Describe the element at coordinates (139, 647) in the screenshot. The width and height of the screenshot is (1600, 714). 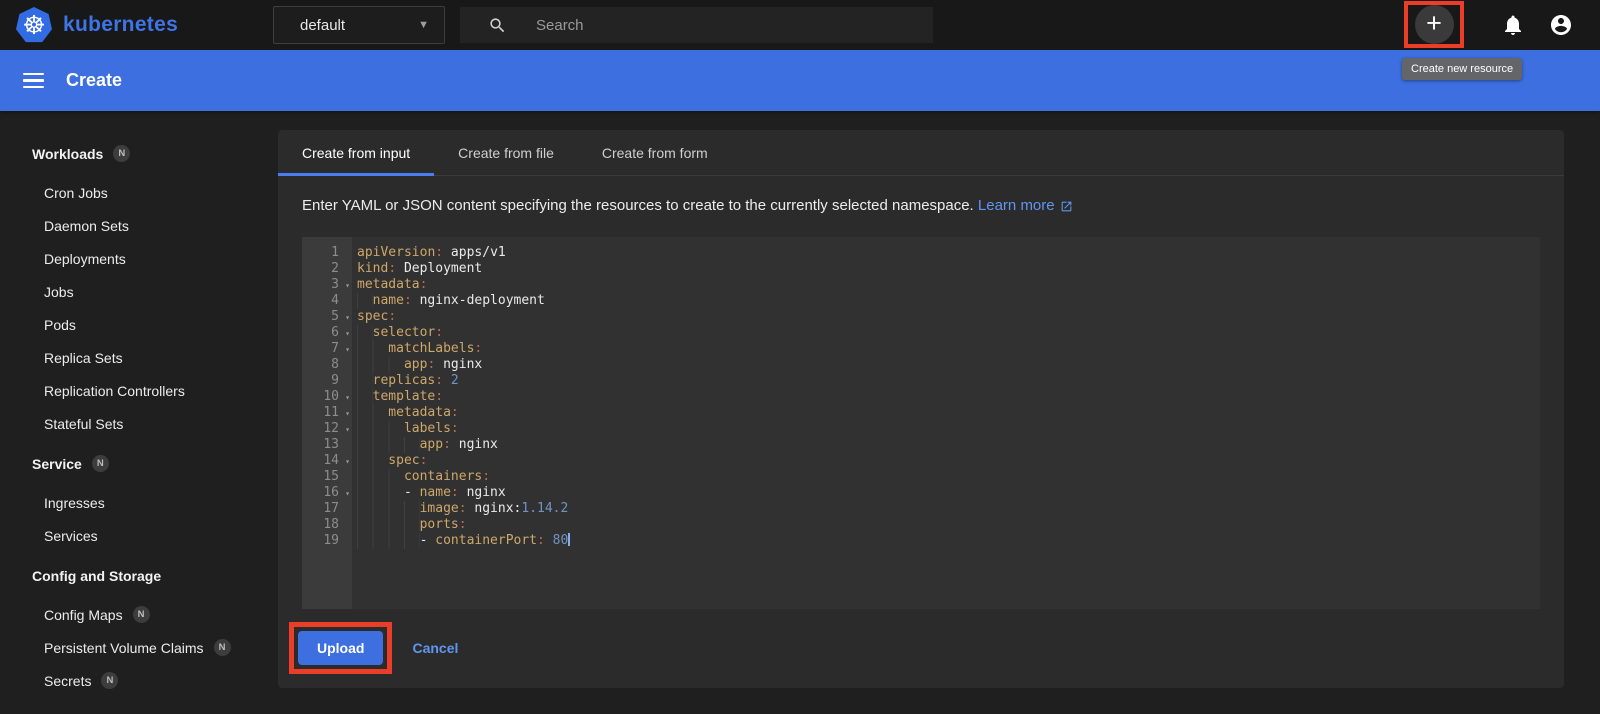
I see `sidebar-item-persistent-volume-claims: Persistent Volume Claims N` at that location.